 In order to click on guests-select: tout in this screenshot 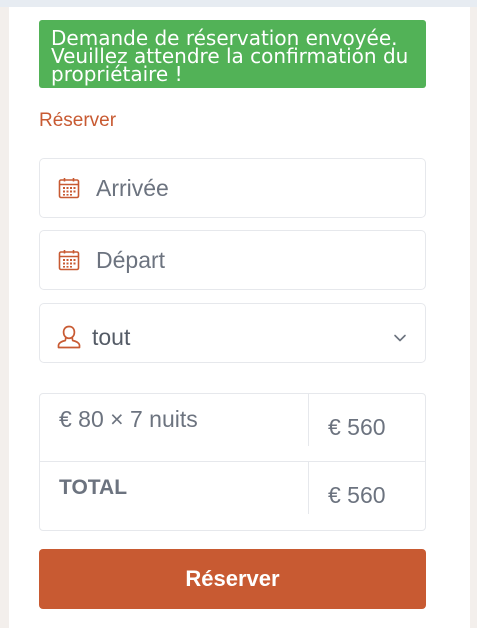, I will do `click(232, 333)`.